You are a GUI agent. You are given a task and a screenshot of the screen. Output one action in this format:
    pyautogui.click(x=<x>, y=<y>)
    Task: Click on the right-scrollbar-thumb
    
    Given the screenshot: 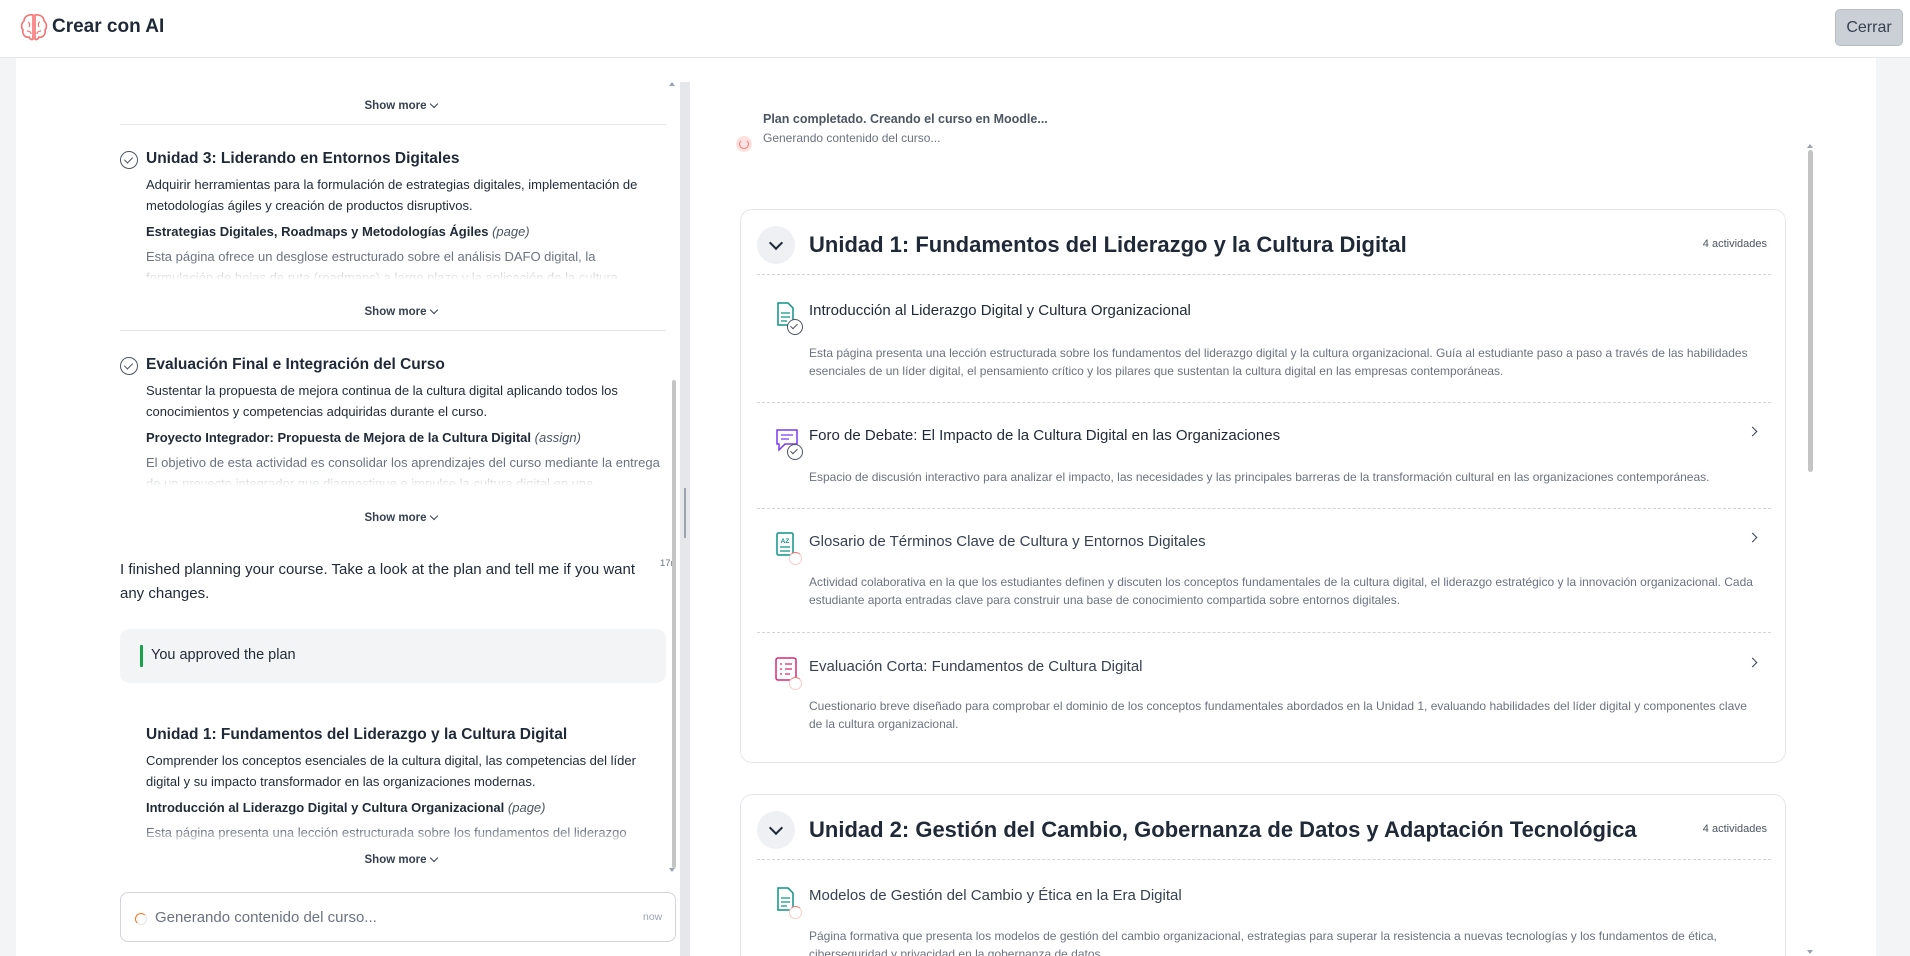 What is the action you would take?
    pyautogui.click(x=1810, y=311)
    